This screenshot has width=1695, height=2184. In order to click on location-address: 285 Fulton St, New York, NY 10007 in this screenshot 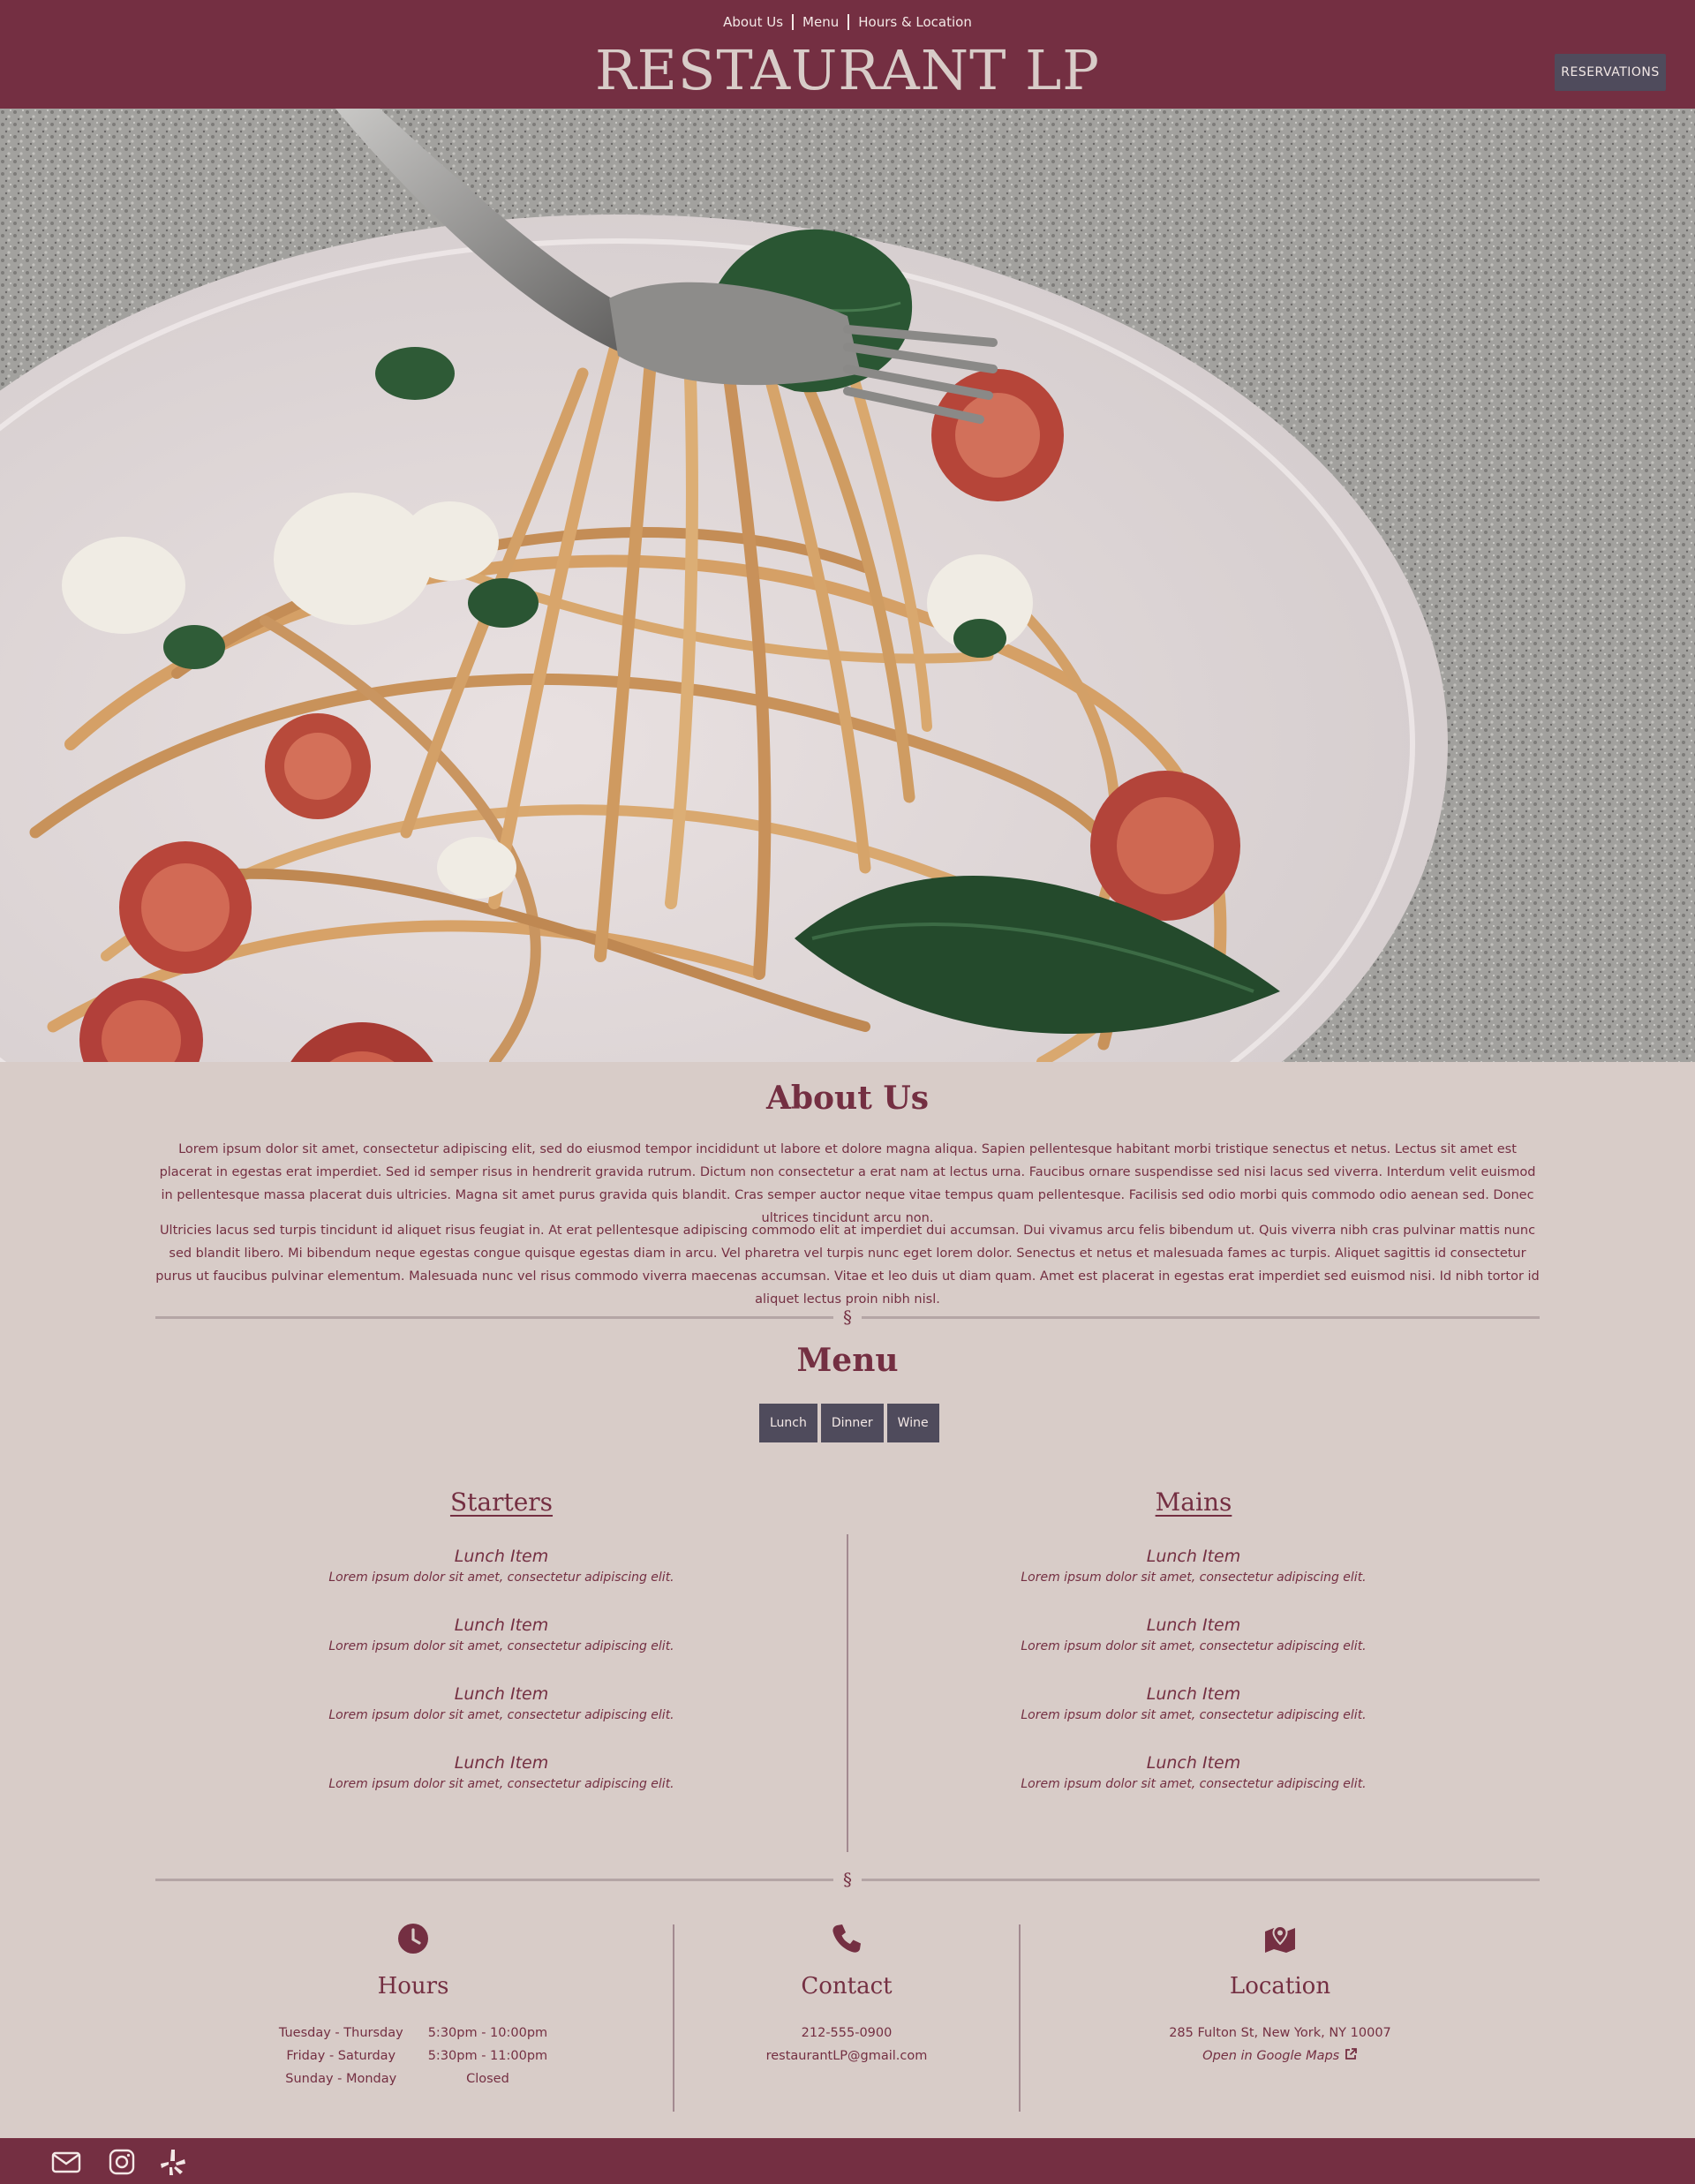, I will do `click(1280, 2033)`.